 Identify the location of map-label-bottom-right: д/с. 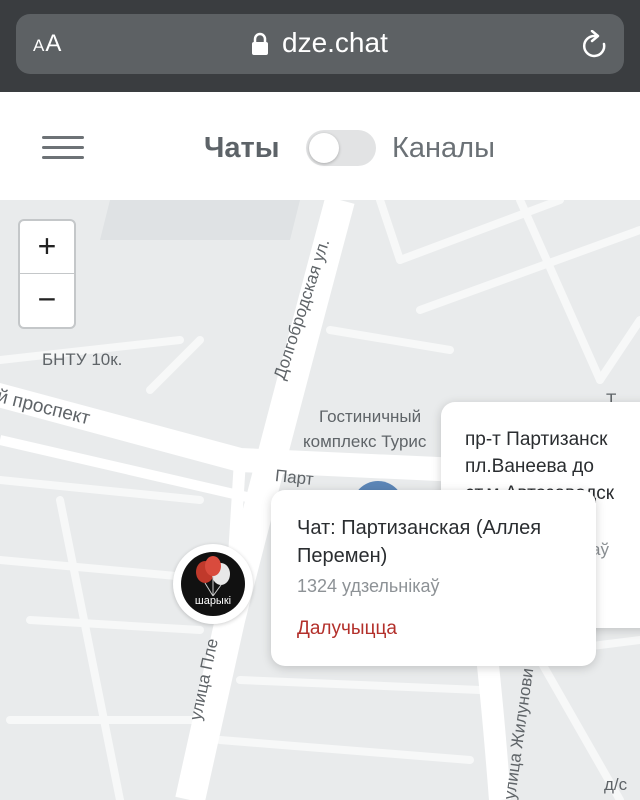
(616, 784).